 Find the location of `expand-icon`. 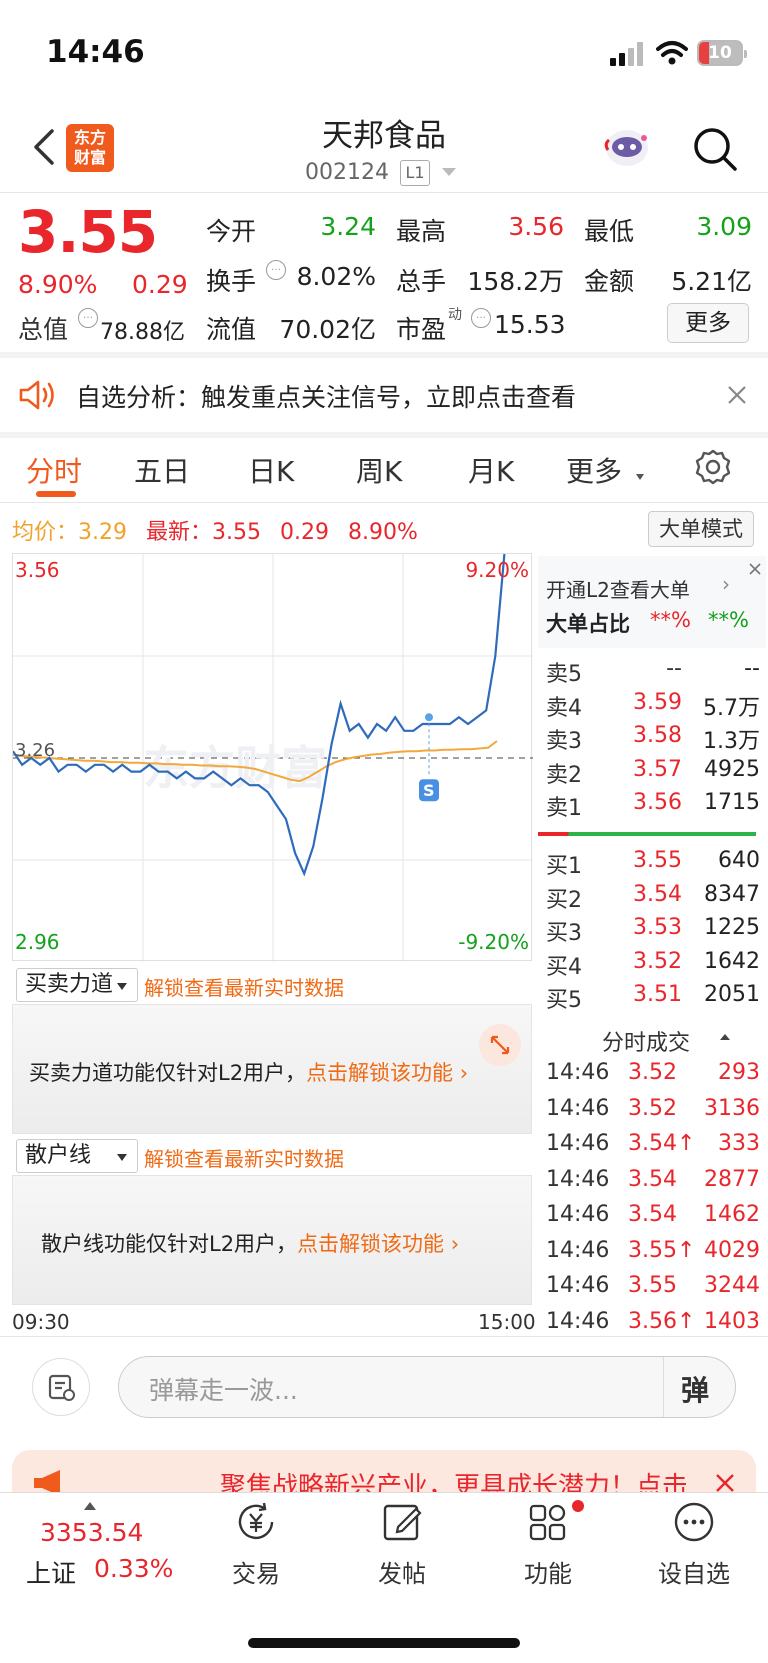

expand-icon is located at coordinates (500, 1045).